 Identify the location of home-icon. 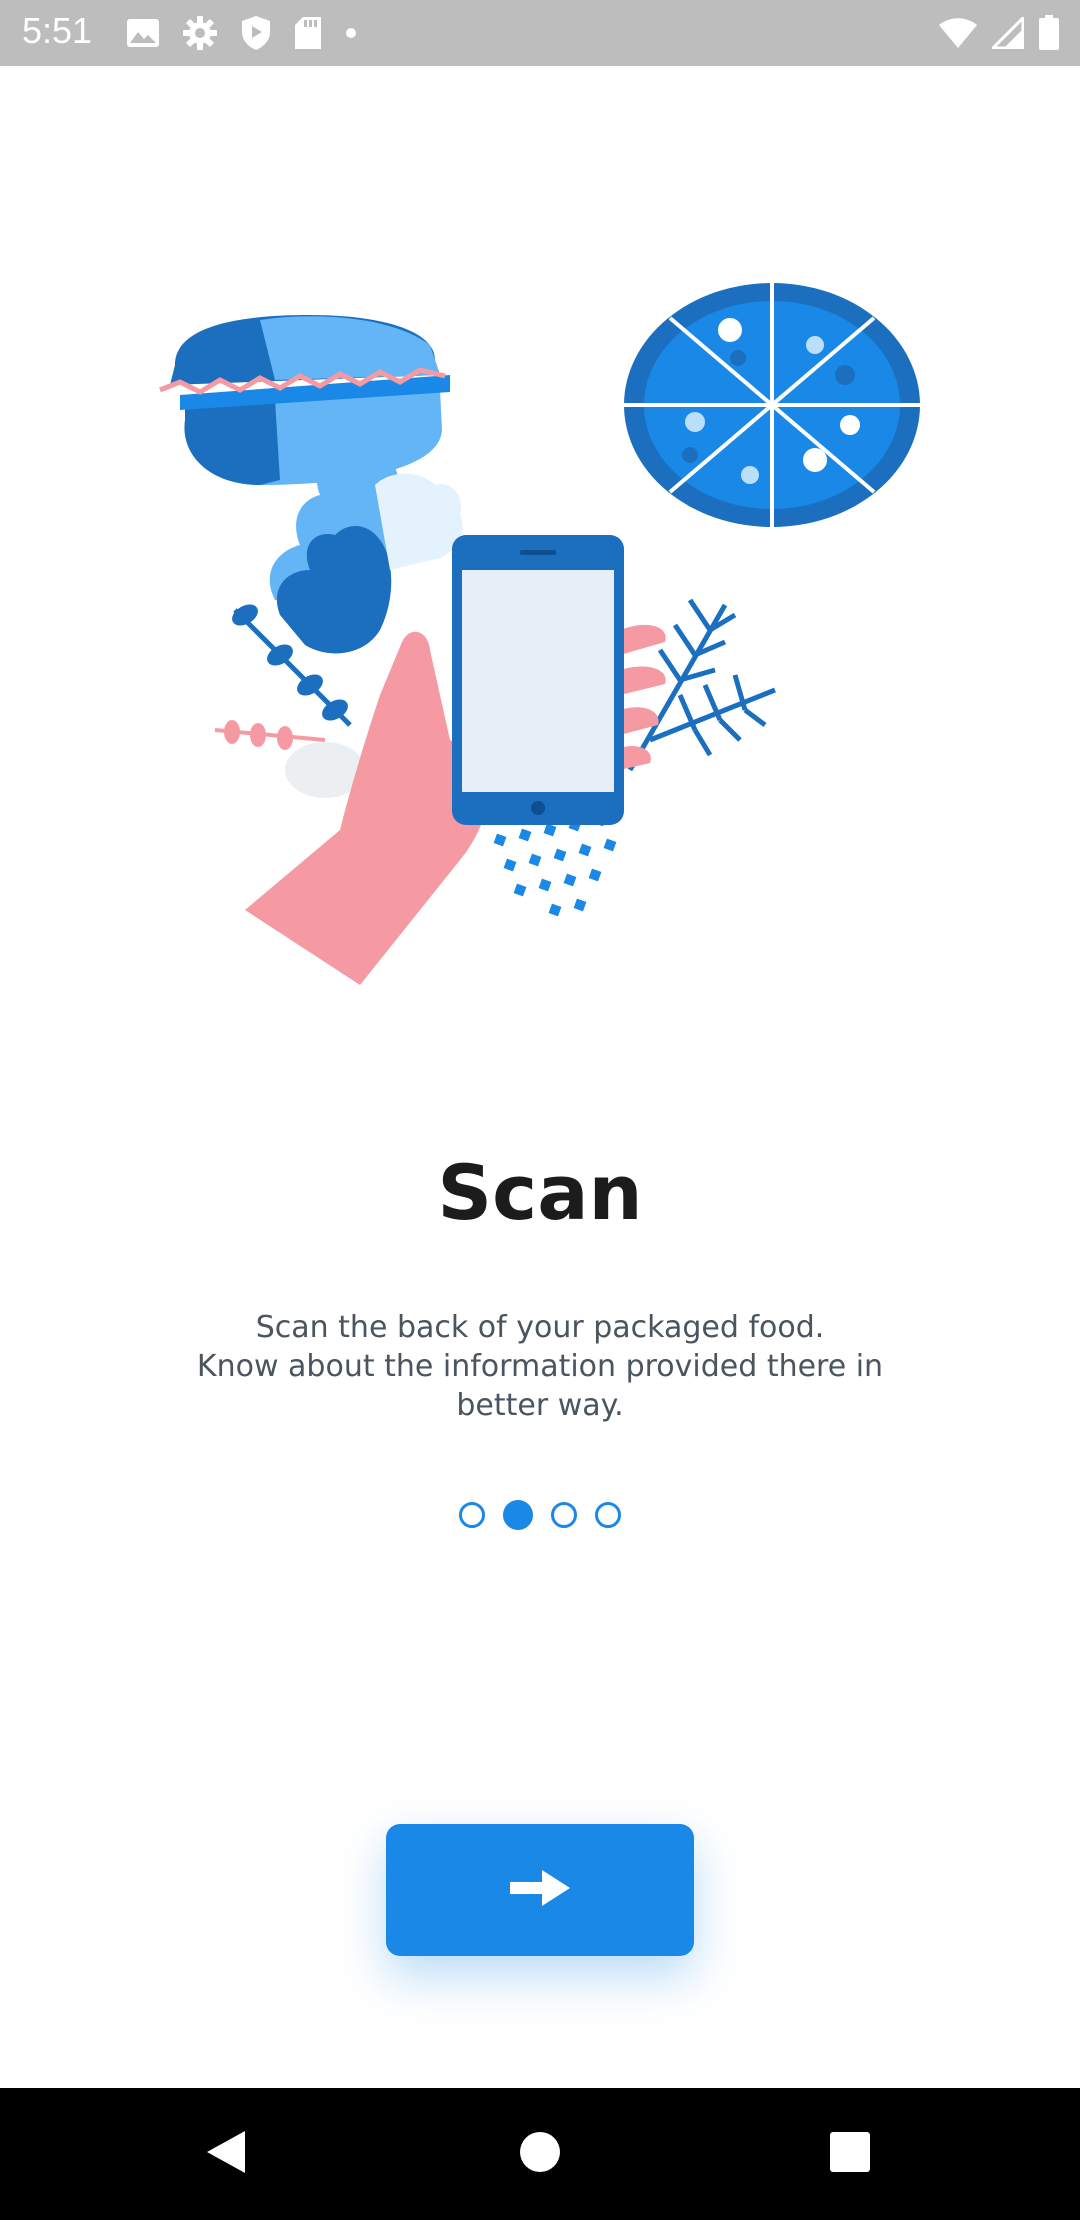
(540, 2154).